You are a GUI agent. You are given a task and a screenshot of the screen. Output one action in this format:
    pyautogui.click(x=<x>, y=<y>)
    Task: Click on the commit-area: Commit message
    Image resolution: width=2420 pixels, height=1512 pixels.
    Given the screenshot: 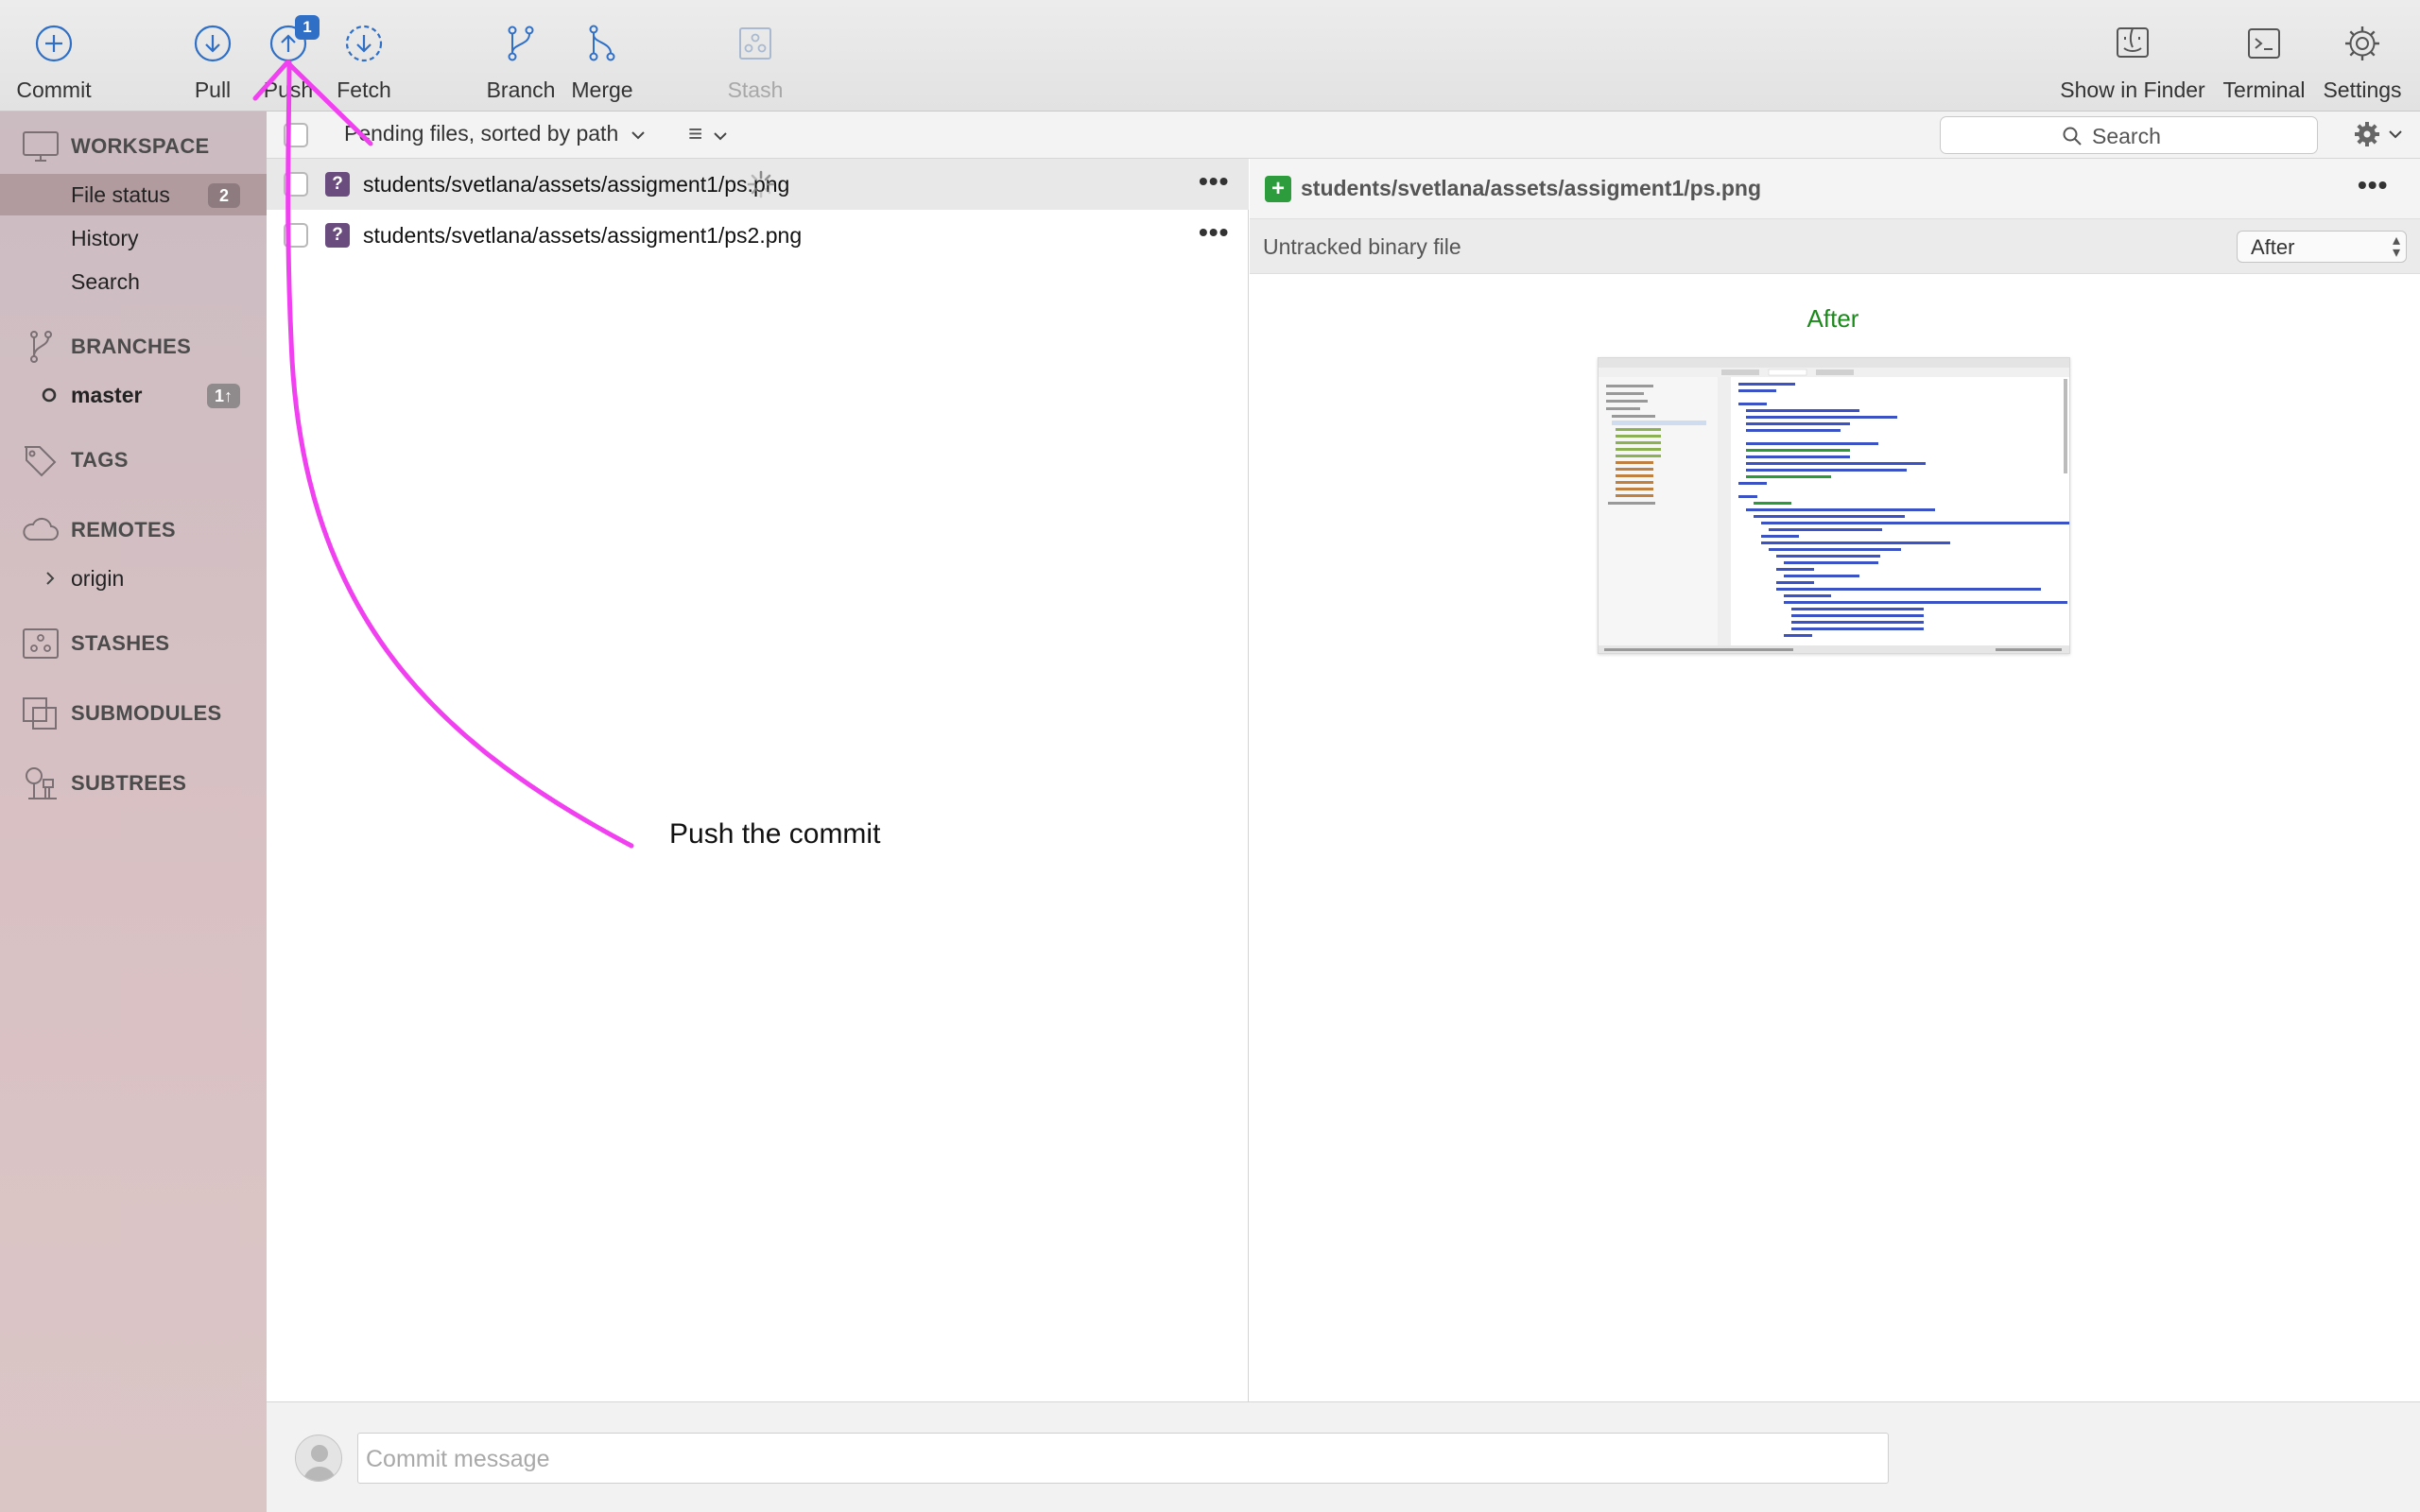 What is the action you would take?
    pyautogui.click(x=1343, y=1456)
    